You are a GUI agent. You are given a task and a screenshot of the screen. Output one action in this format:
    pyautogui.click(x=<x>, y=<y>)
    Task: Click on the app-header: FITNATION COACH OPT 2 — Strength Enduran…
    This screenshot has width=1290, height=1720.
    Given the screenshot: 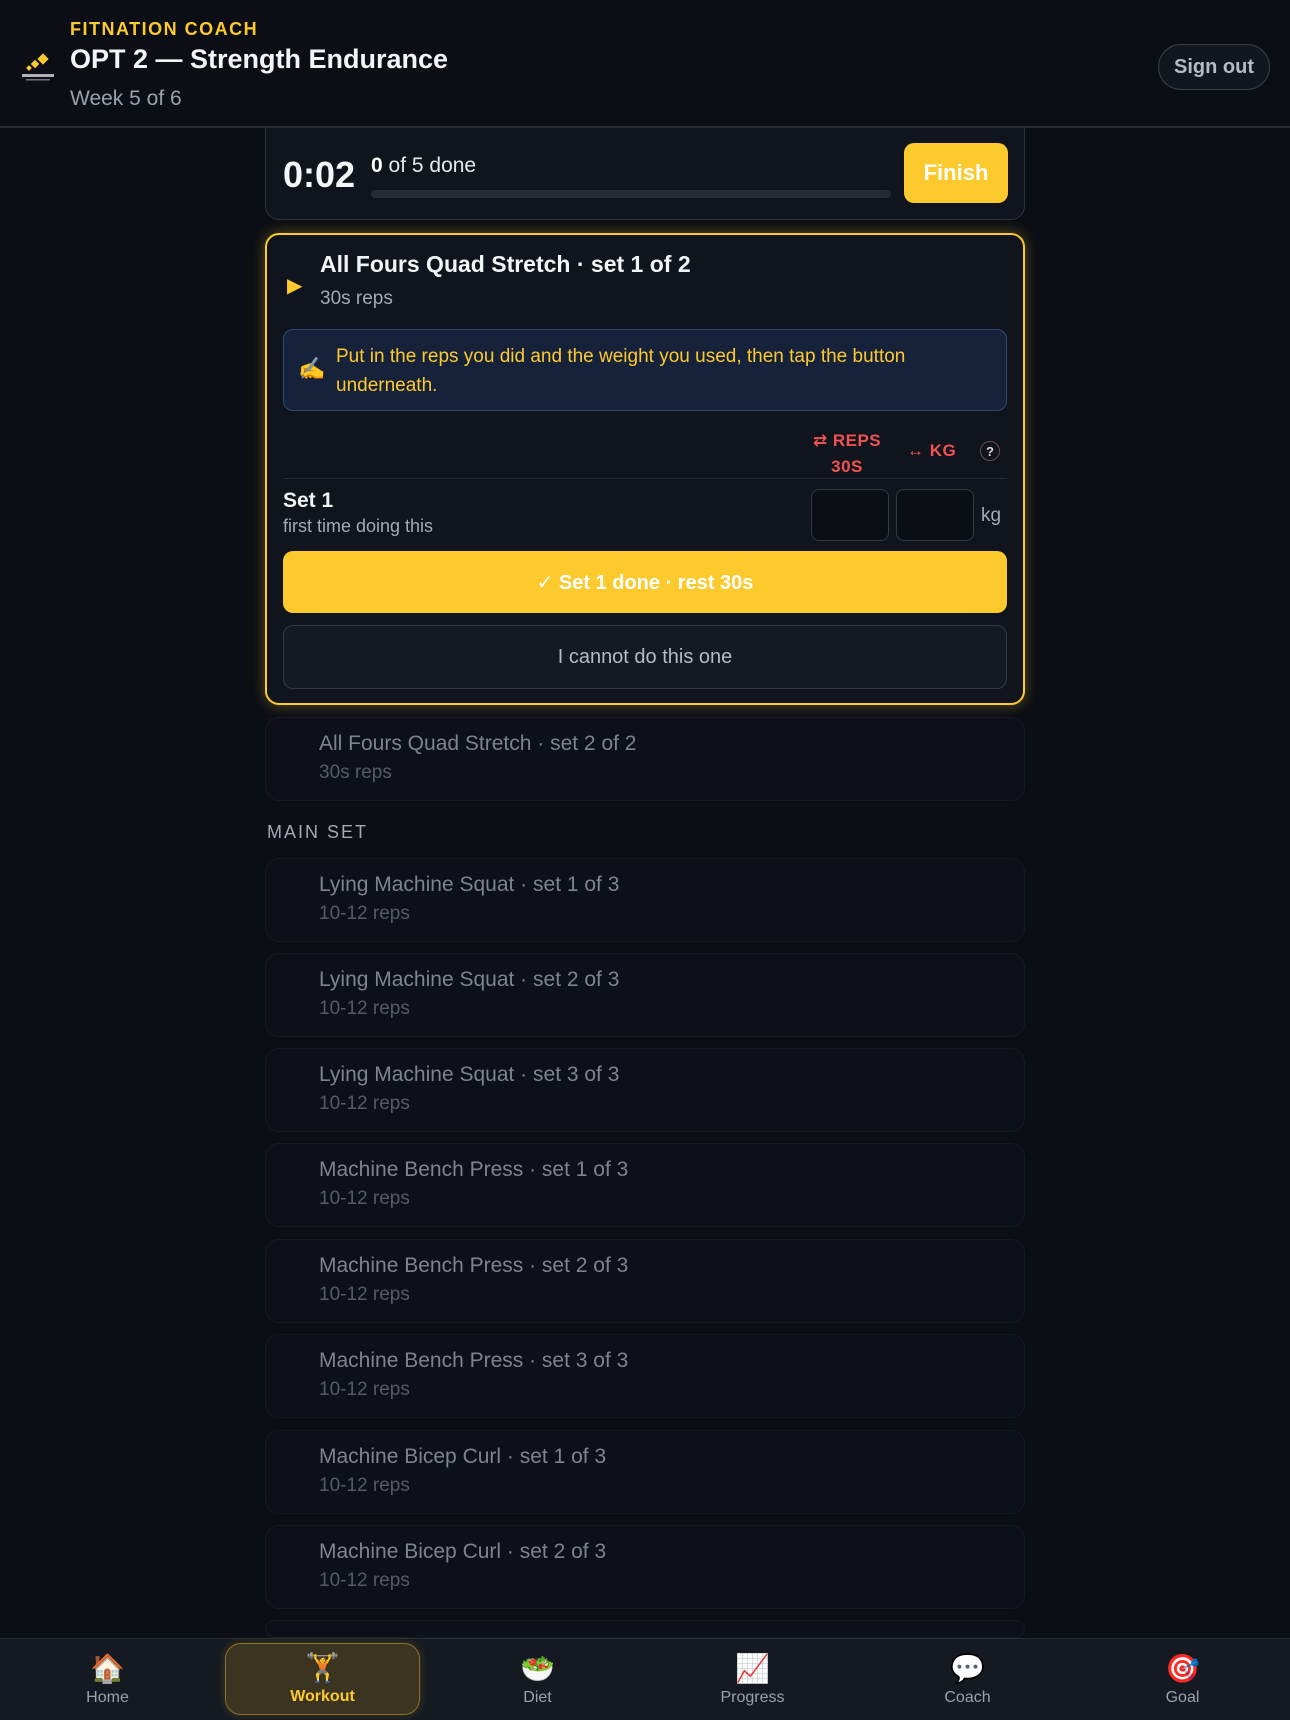 What is the action you would take?
    pyautogui.click(x=645, y=64)
    